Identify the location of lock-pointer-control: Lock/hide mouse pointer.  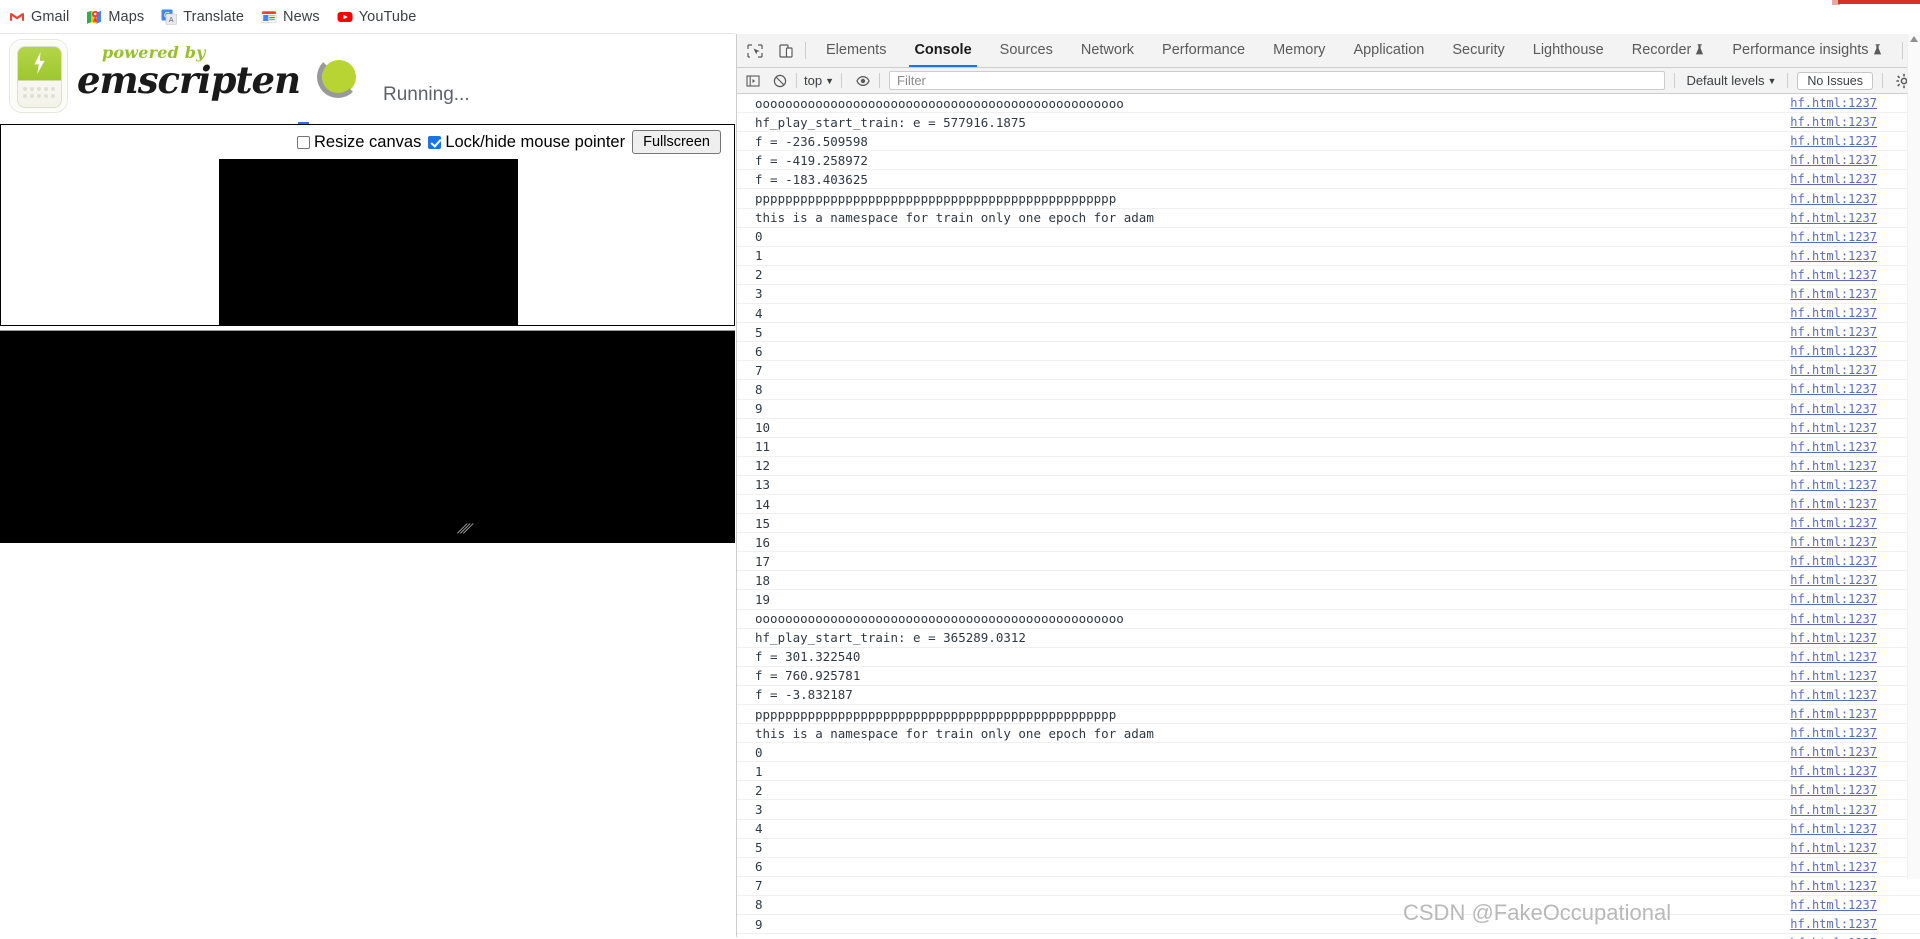
(526, 142).